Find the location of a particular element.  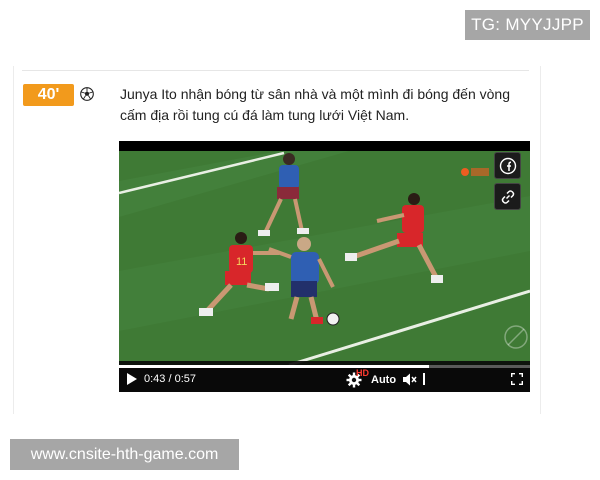

volume-mute-icon is located at coordinates (410, 379).